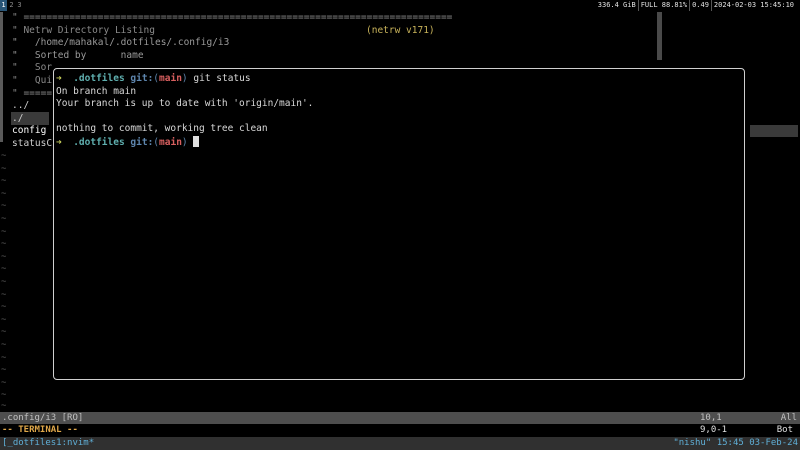 The image size is (800, 450). Describe the element at coordinates (714, 430) in the screenshot. I see `modeline-position: 9,0-1` at that location.